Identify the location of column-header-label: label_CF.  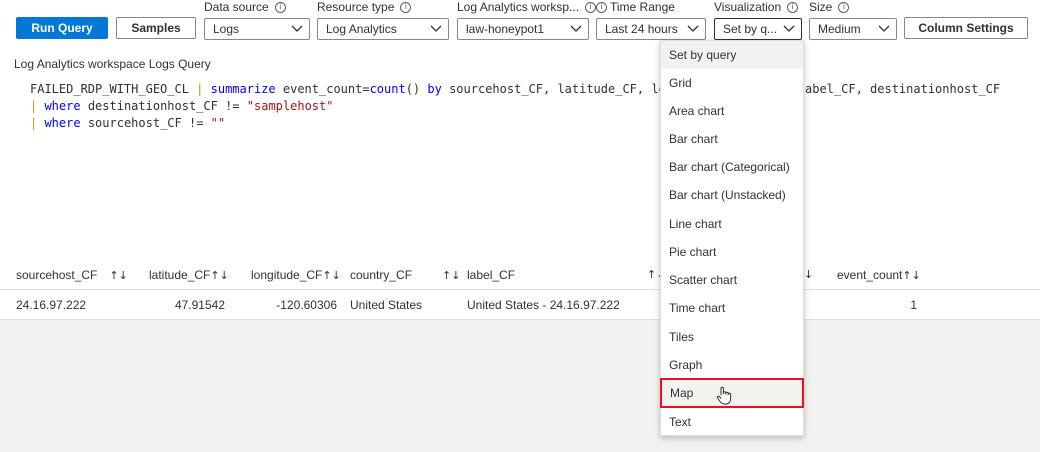
(491, 275).